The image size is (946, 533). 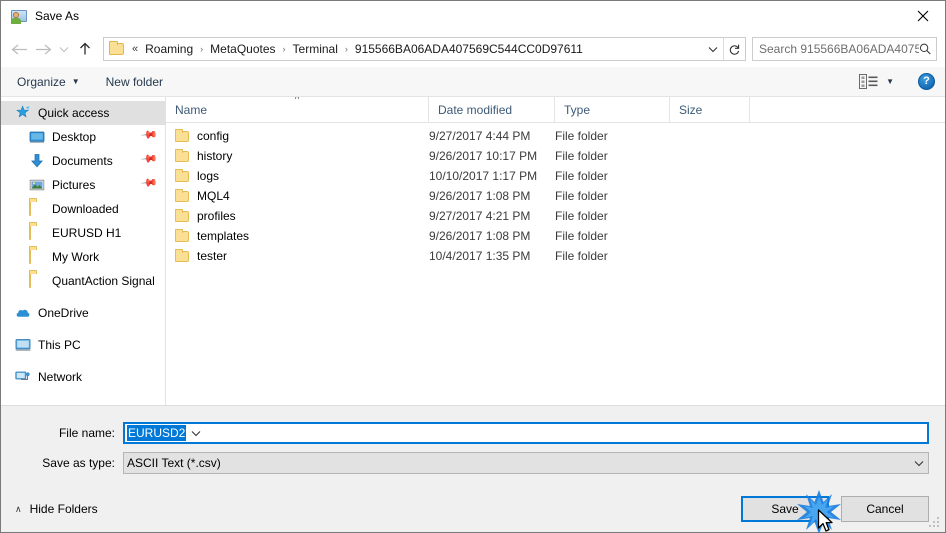 What do you see at coordinates (469, 49) in the screenshot?
I see `breadcrumb-item-terminal-id: 915566BA06ADA407569C544CC0D97611` at bounding box center [469, 49].